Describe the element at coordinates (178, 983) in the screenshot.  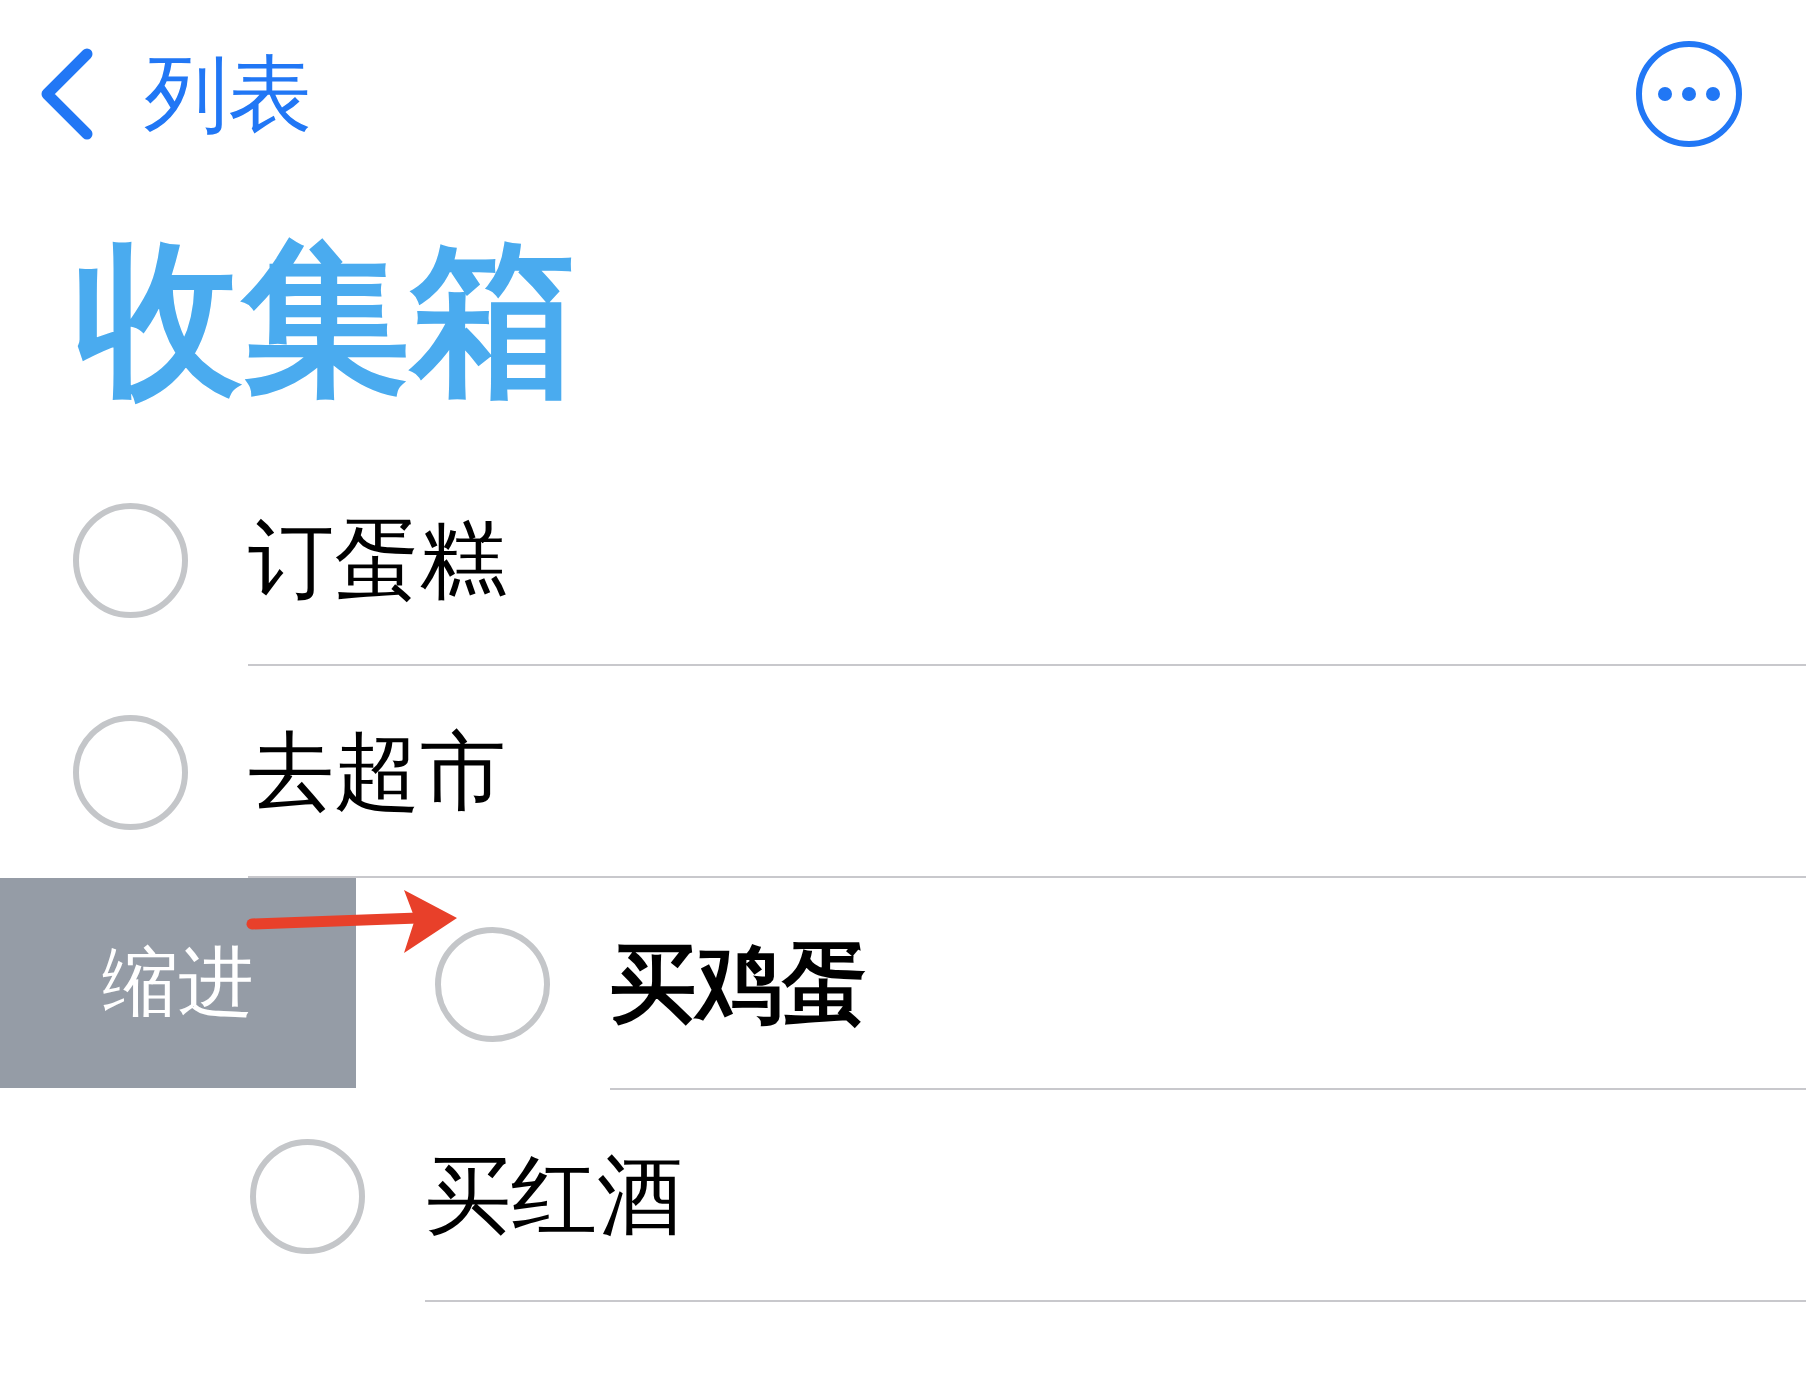
I see `indent-button: 缩进` at that location.